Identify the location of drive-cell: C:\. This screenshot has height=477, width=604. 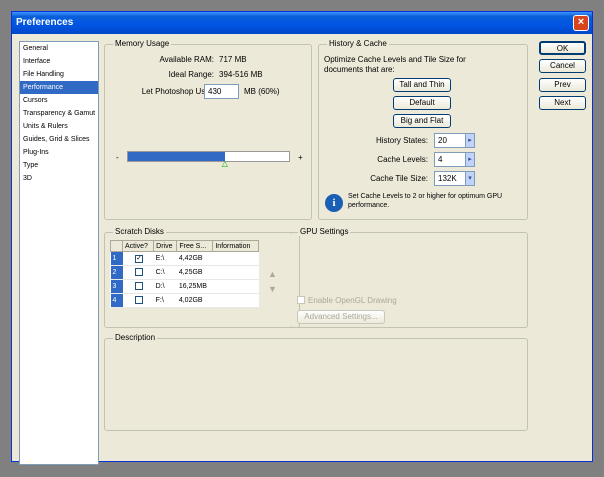
(165, 272).